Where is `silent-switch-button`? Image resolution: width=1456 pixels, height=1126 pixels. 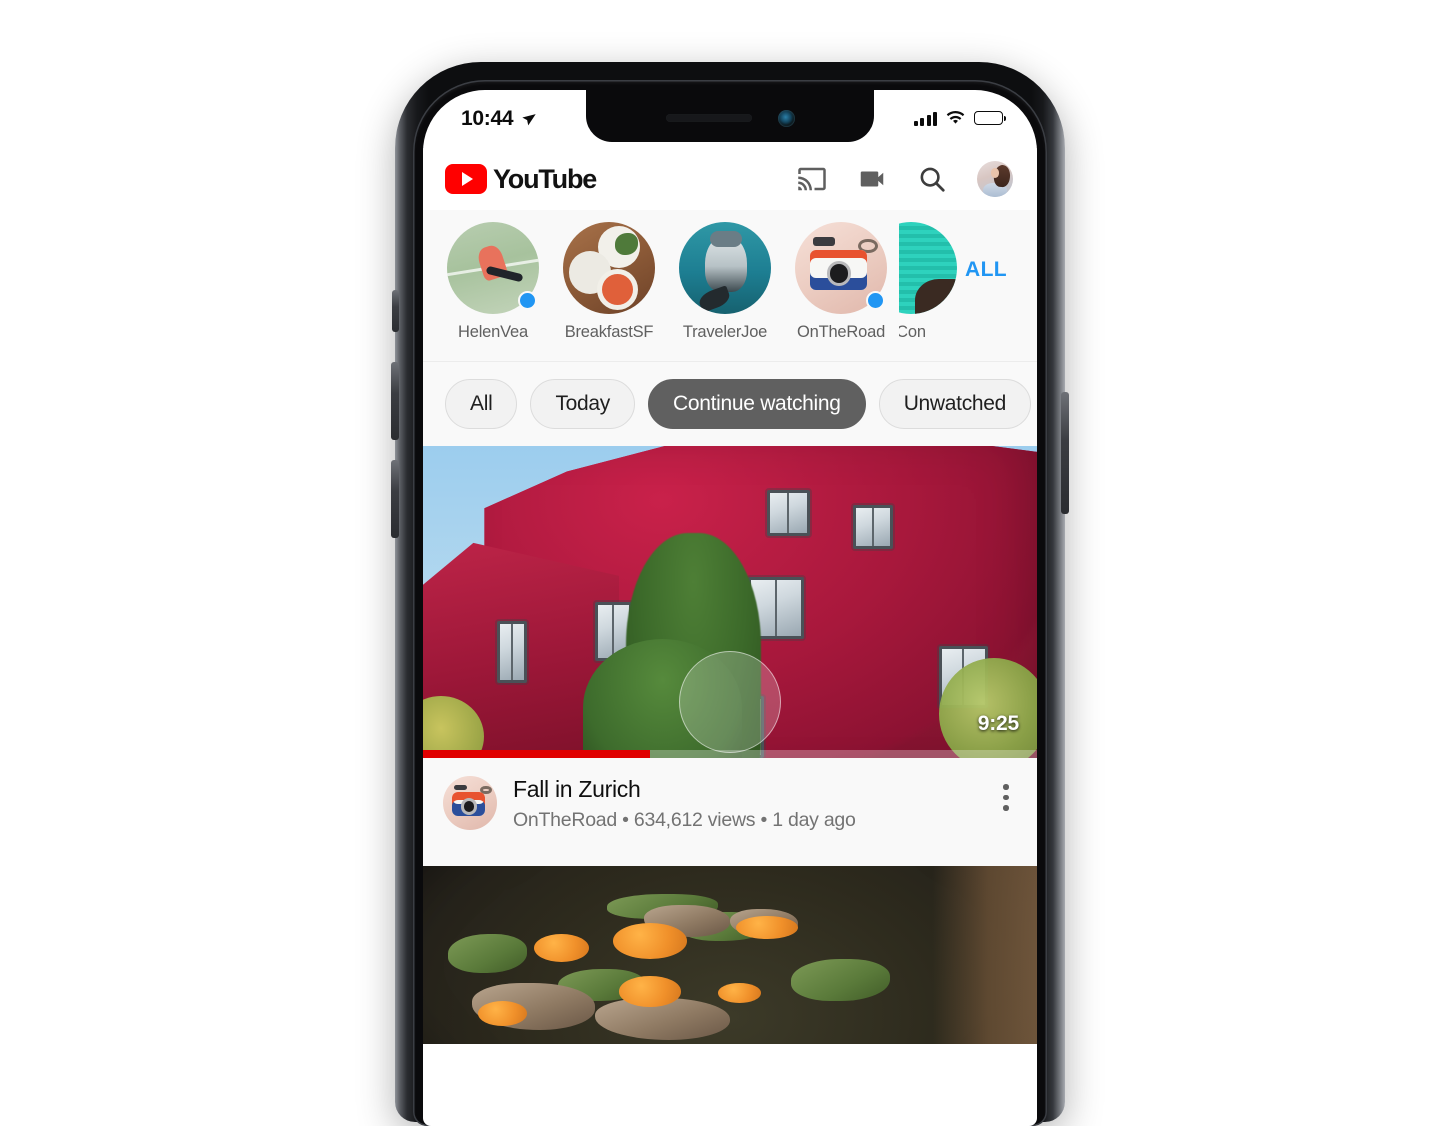
silent-switch-button is located at coordinates (395, 311).